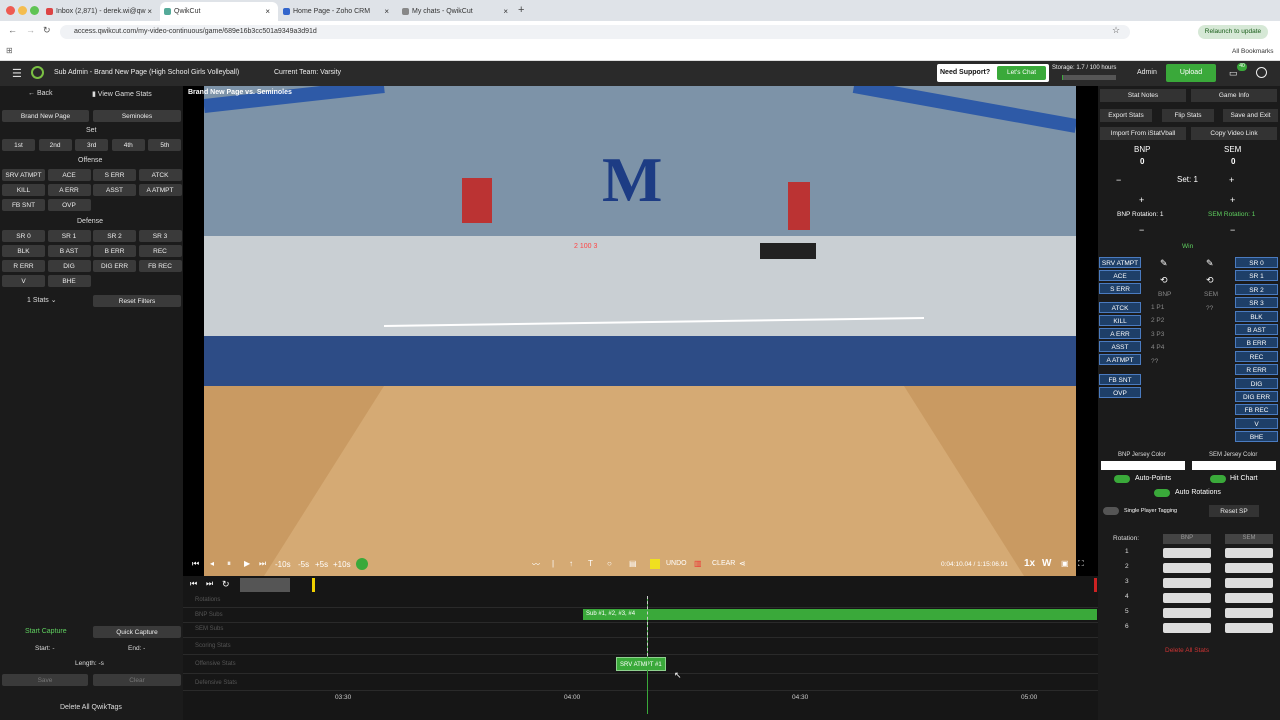 This screenshot has width=1280, height=720. I want to click on swap-a-icon: ⟲, so click(1164, 280).